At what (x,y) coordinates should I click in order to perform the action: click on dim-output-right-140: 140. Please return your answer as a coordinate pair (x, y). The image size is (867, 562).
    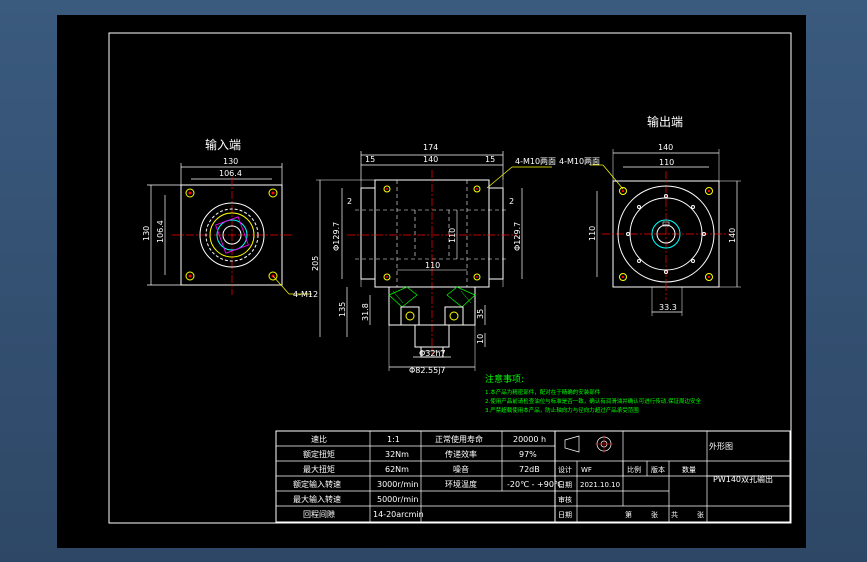
    Looking at the image, I should click on (732, 235).